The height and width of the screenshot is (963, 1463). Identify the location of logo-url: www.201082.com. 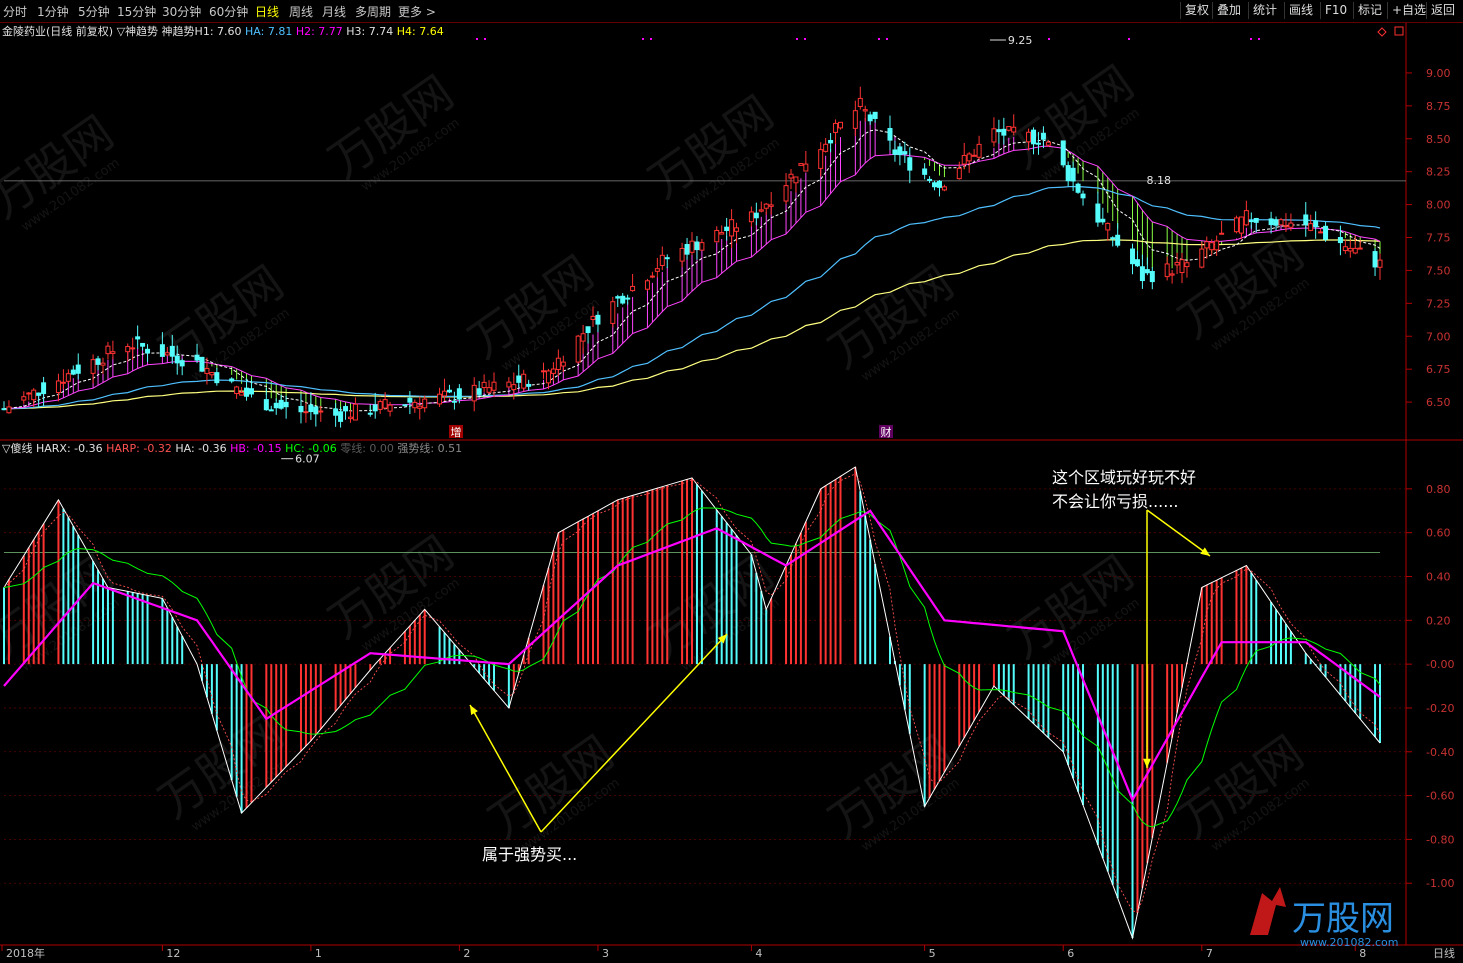
(1349, 942).